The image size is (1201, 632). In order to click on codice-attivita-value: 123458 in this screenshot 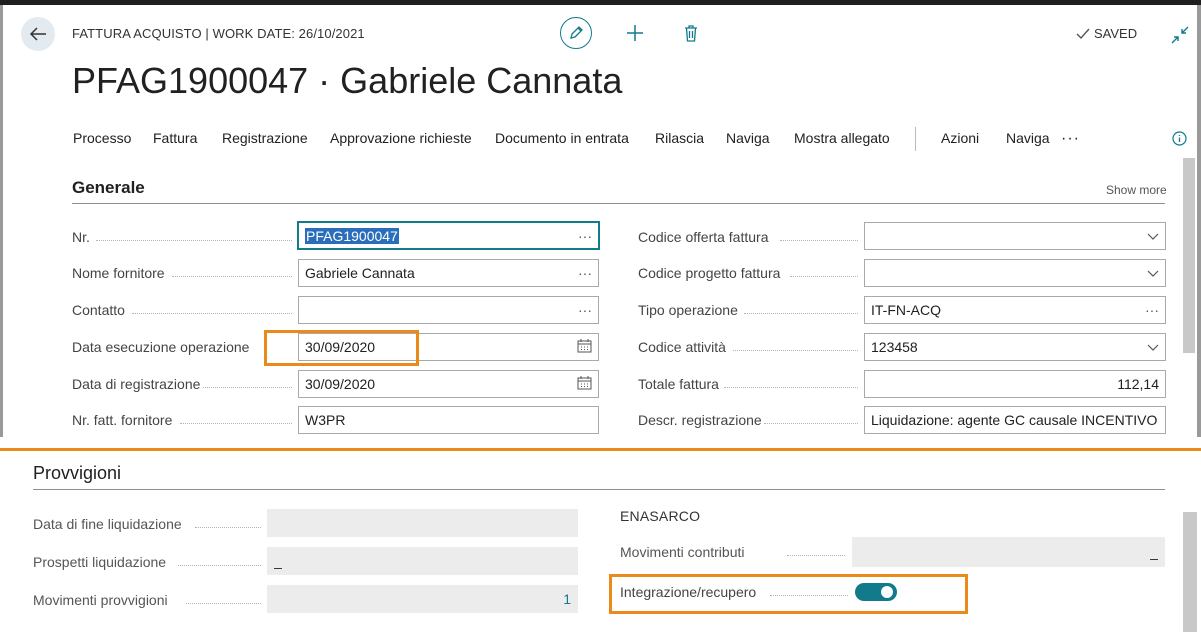, I will do `click(894, 347)`.